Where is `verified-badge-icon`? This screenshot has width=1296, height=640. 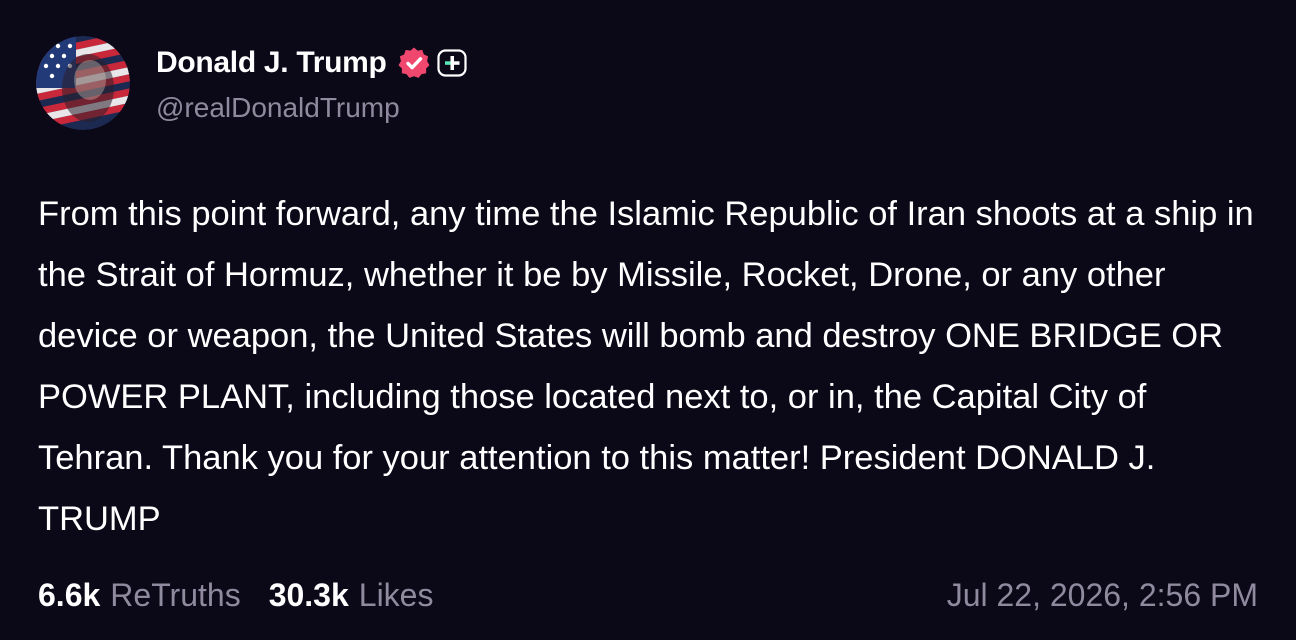 verified-badge-icon is located at coordinates (414, 63).